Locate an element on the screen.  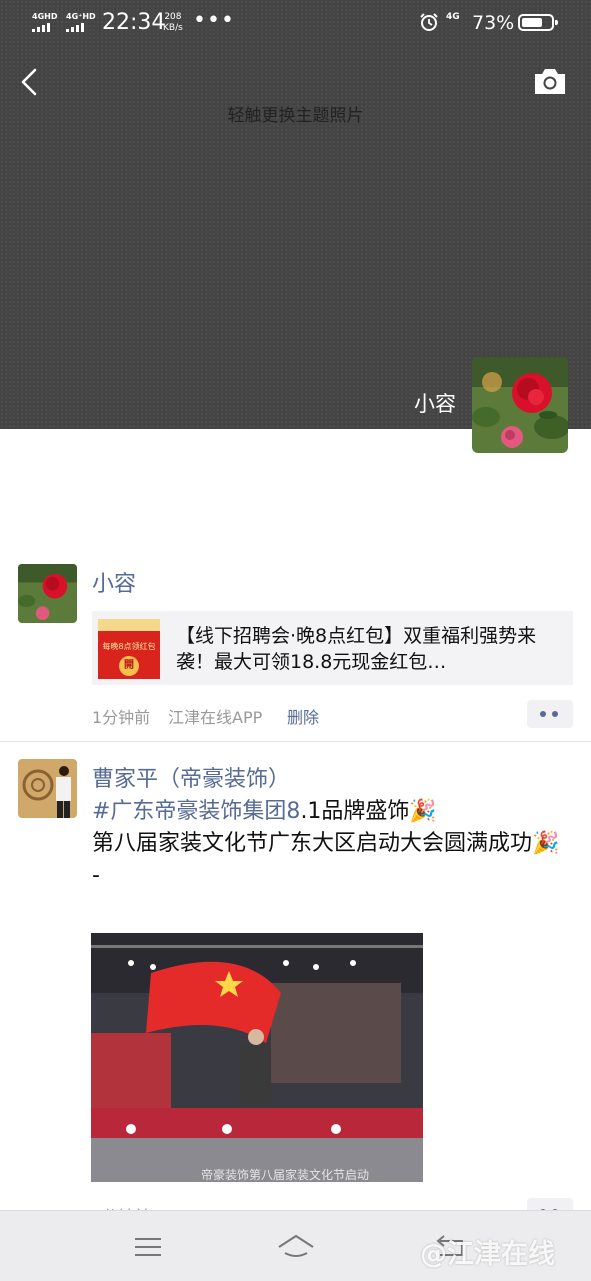
photo-caption: 帝豪装饰第八届家装文化节启动 is located at coordinates (285, 1174).